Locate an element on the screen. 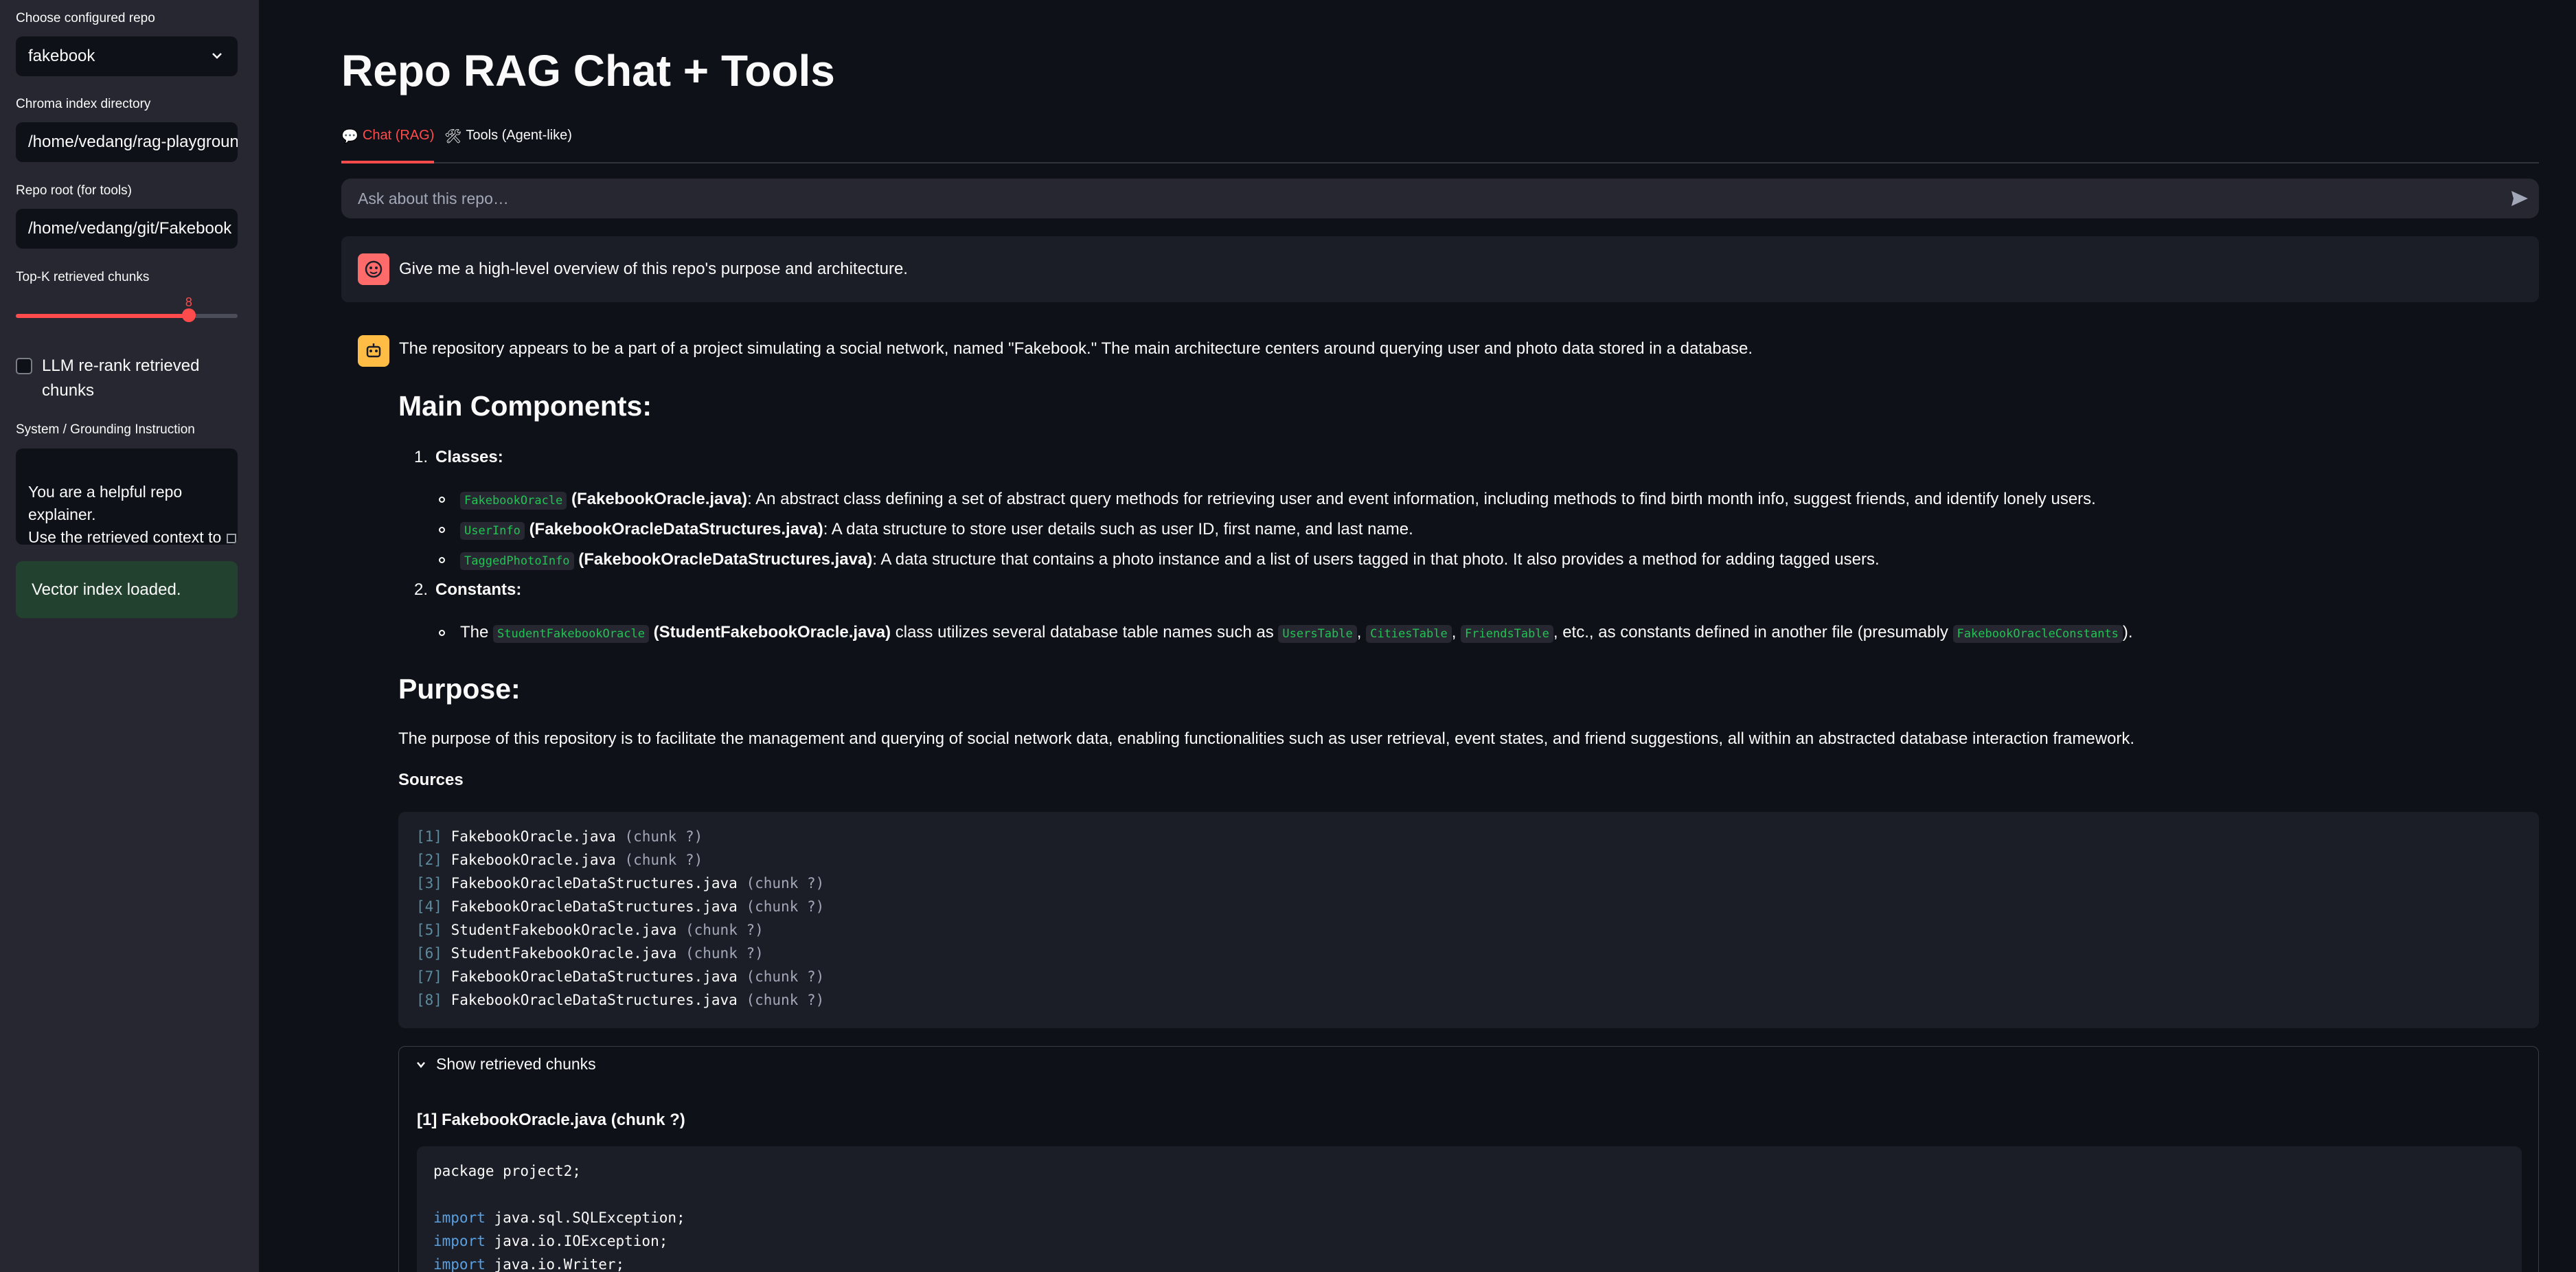 This screenshot has width=2576, height=1272. code-line: import java.sql.SQLException; is located at coordinates (559, 1218).